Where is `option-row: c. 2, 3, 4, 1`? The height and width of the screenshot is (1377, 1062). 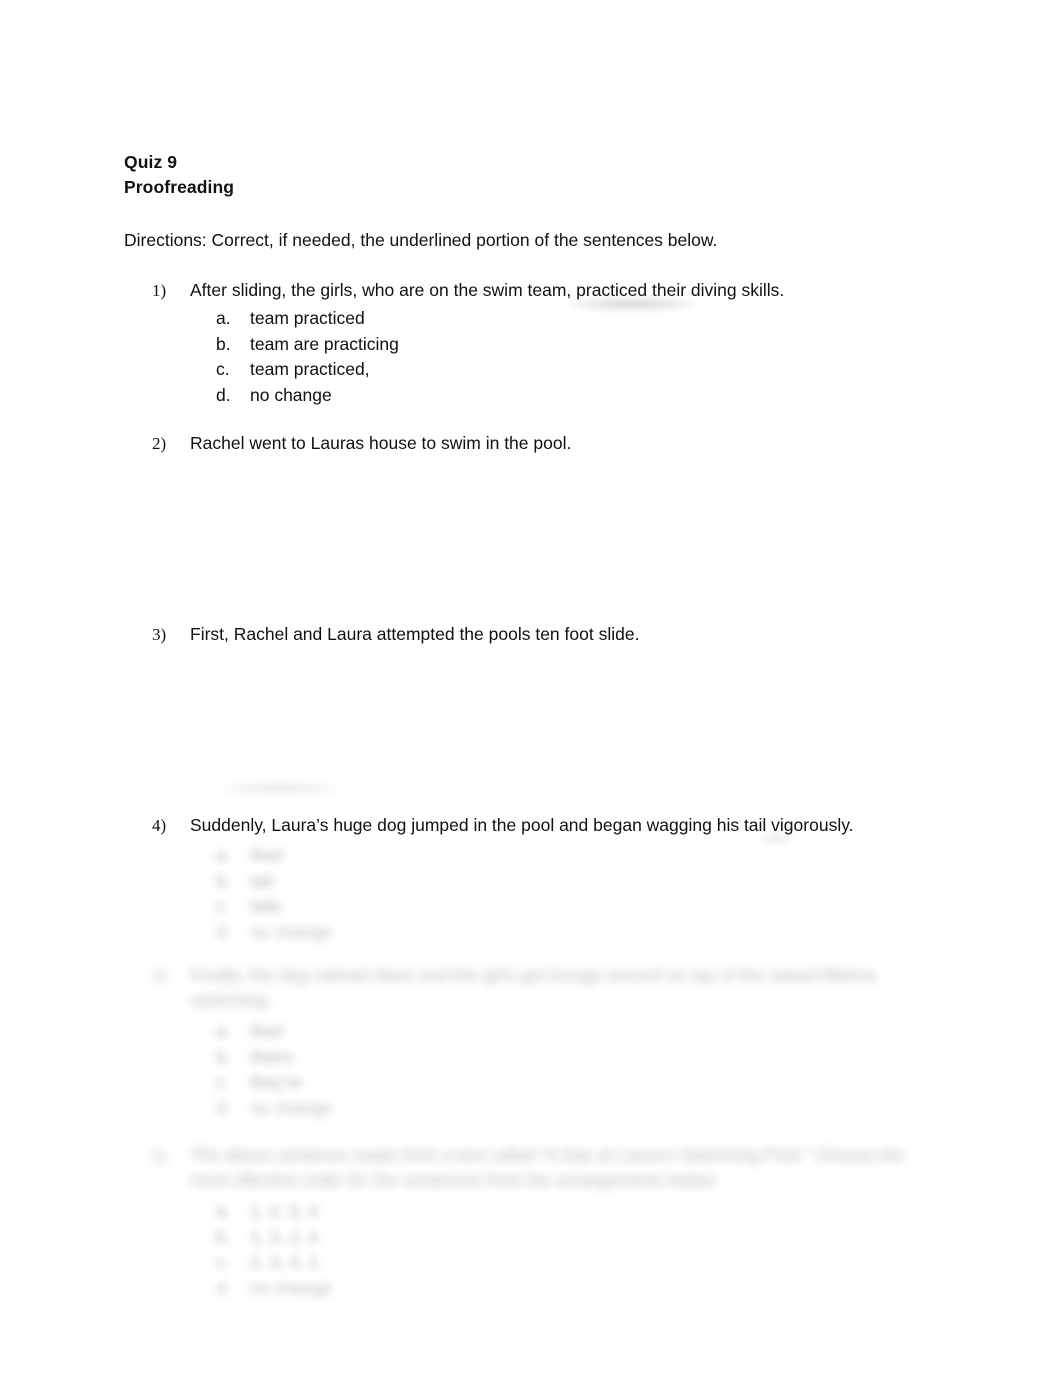 option-row: c. 2, 3, 4, 1 is located at coordinates (274, 1263).